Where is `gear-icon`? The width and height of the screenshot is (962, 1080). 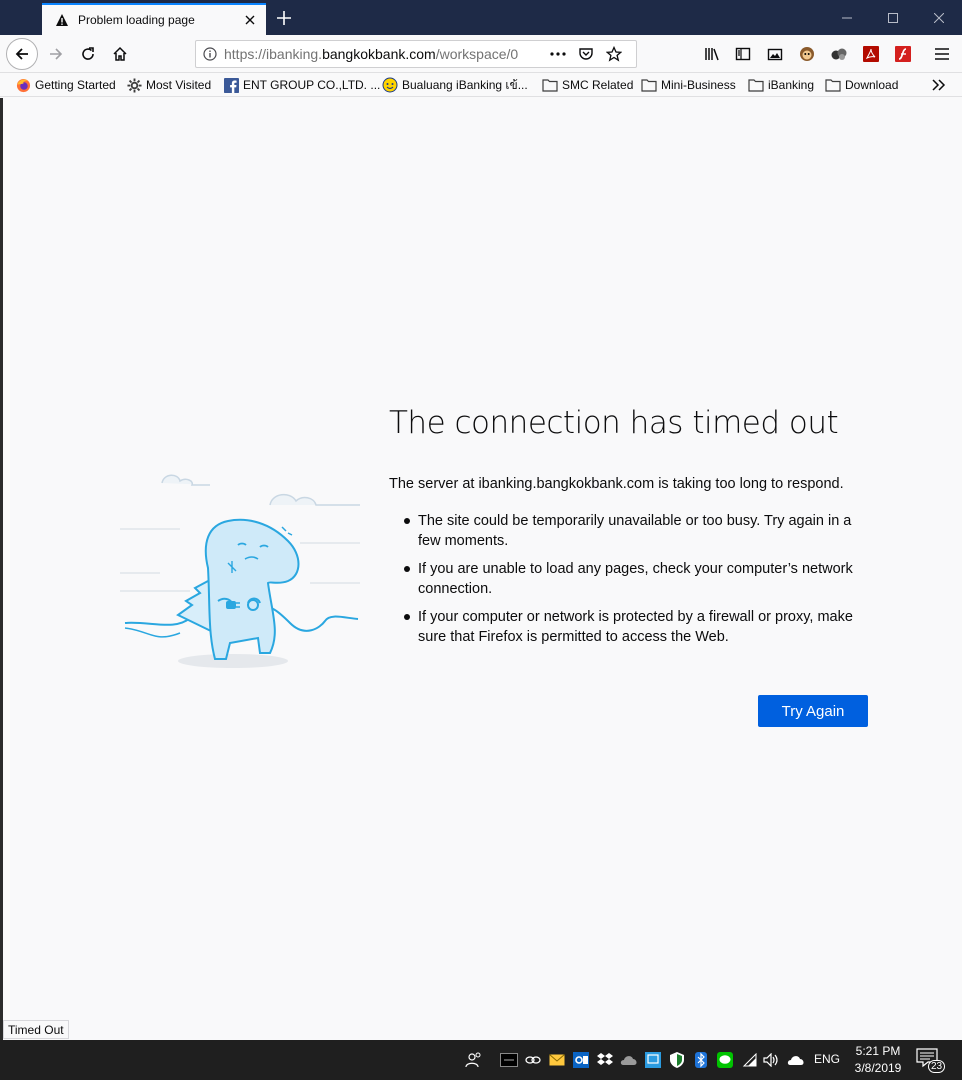 gear-icon is located at coordinates (134, 85).